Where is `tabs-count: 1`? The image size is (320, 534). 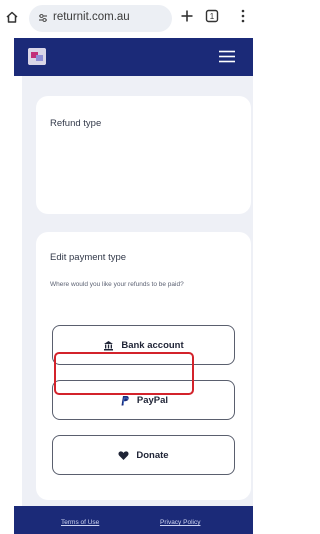
tabs-count: 1 is located at coordinates (212, 16).